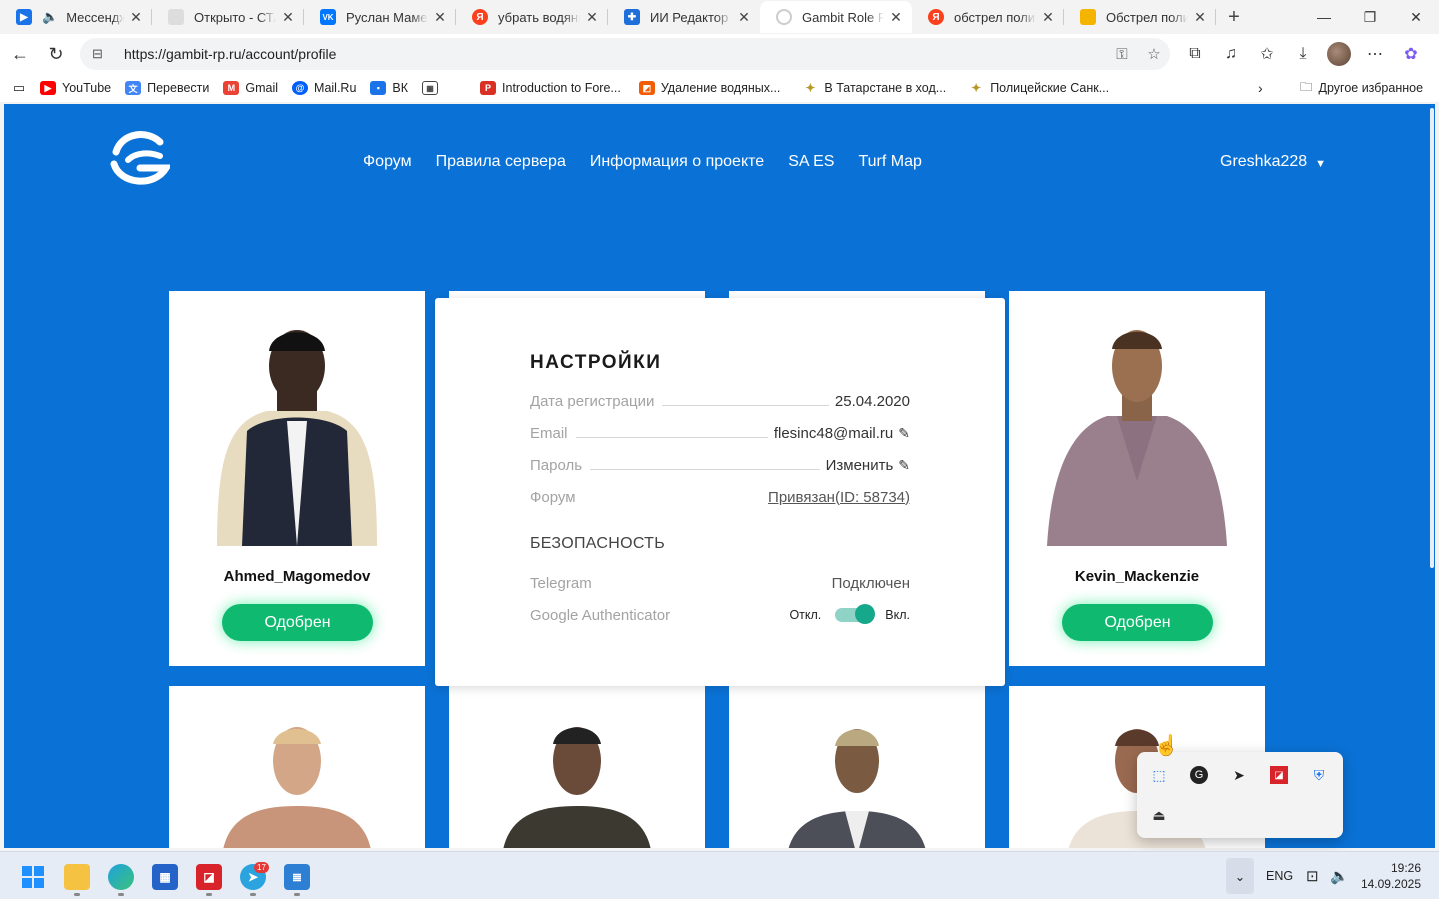 The width and height of the screenshot is (1439, 899). I want to click on nav-forum: Форум, so click(387, 162).